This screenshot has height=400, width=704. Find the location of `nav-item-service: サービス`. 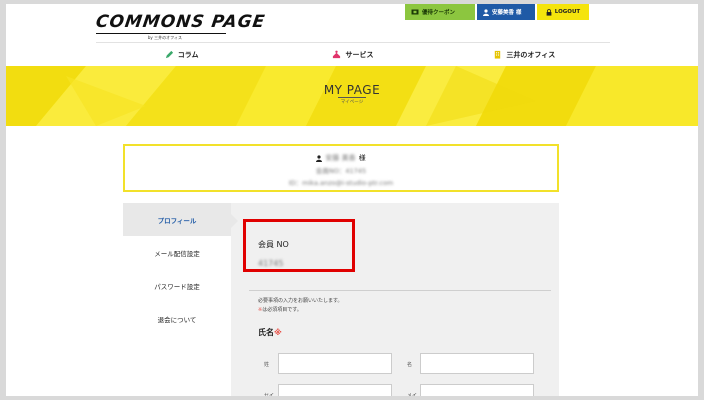

nav-item-service: サービス is located at coordinates (352, 54).